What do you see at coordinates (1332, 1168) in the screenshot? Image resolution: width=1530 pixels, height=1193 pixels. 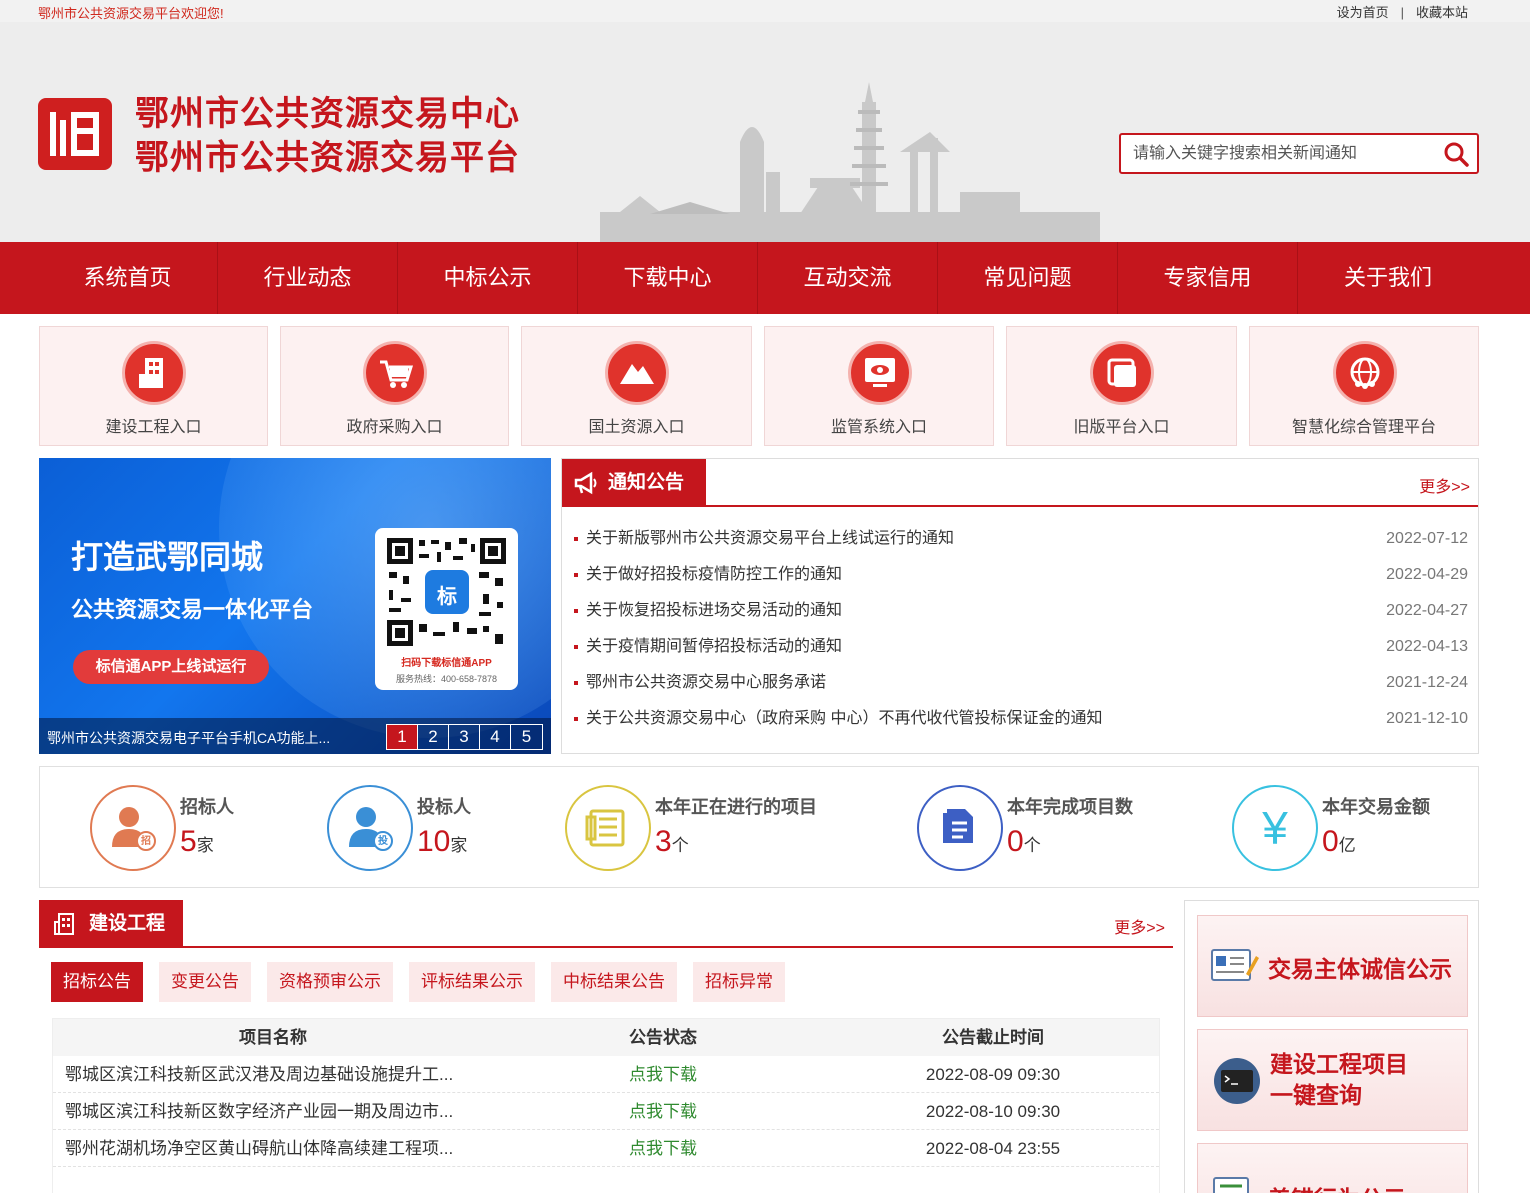 I see `side-misconduct-publicity: 盖错行为公示` at bounding box center [1332, 1168].